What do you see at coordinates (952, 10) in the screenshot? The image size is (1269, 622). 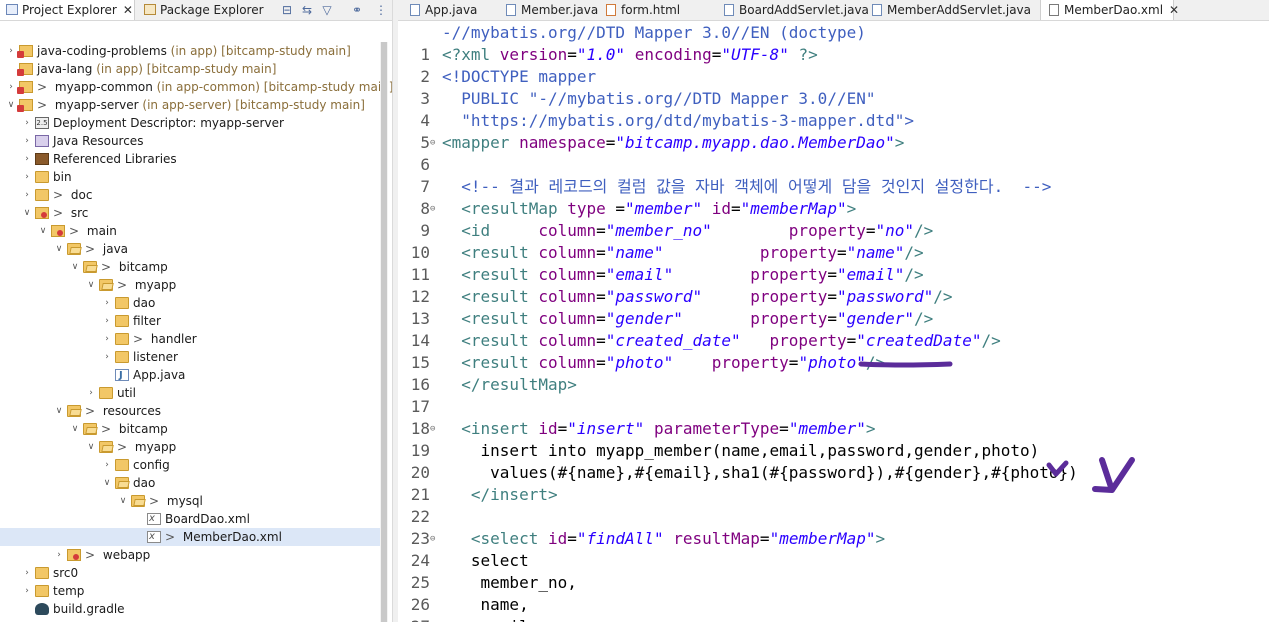 I see `editor-tab: MemberAddServlet.java` at bounding box center [952, 10].